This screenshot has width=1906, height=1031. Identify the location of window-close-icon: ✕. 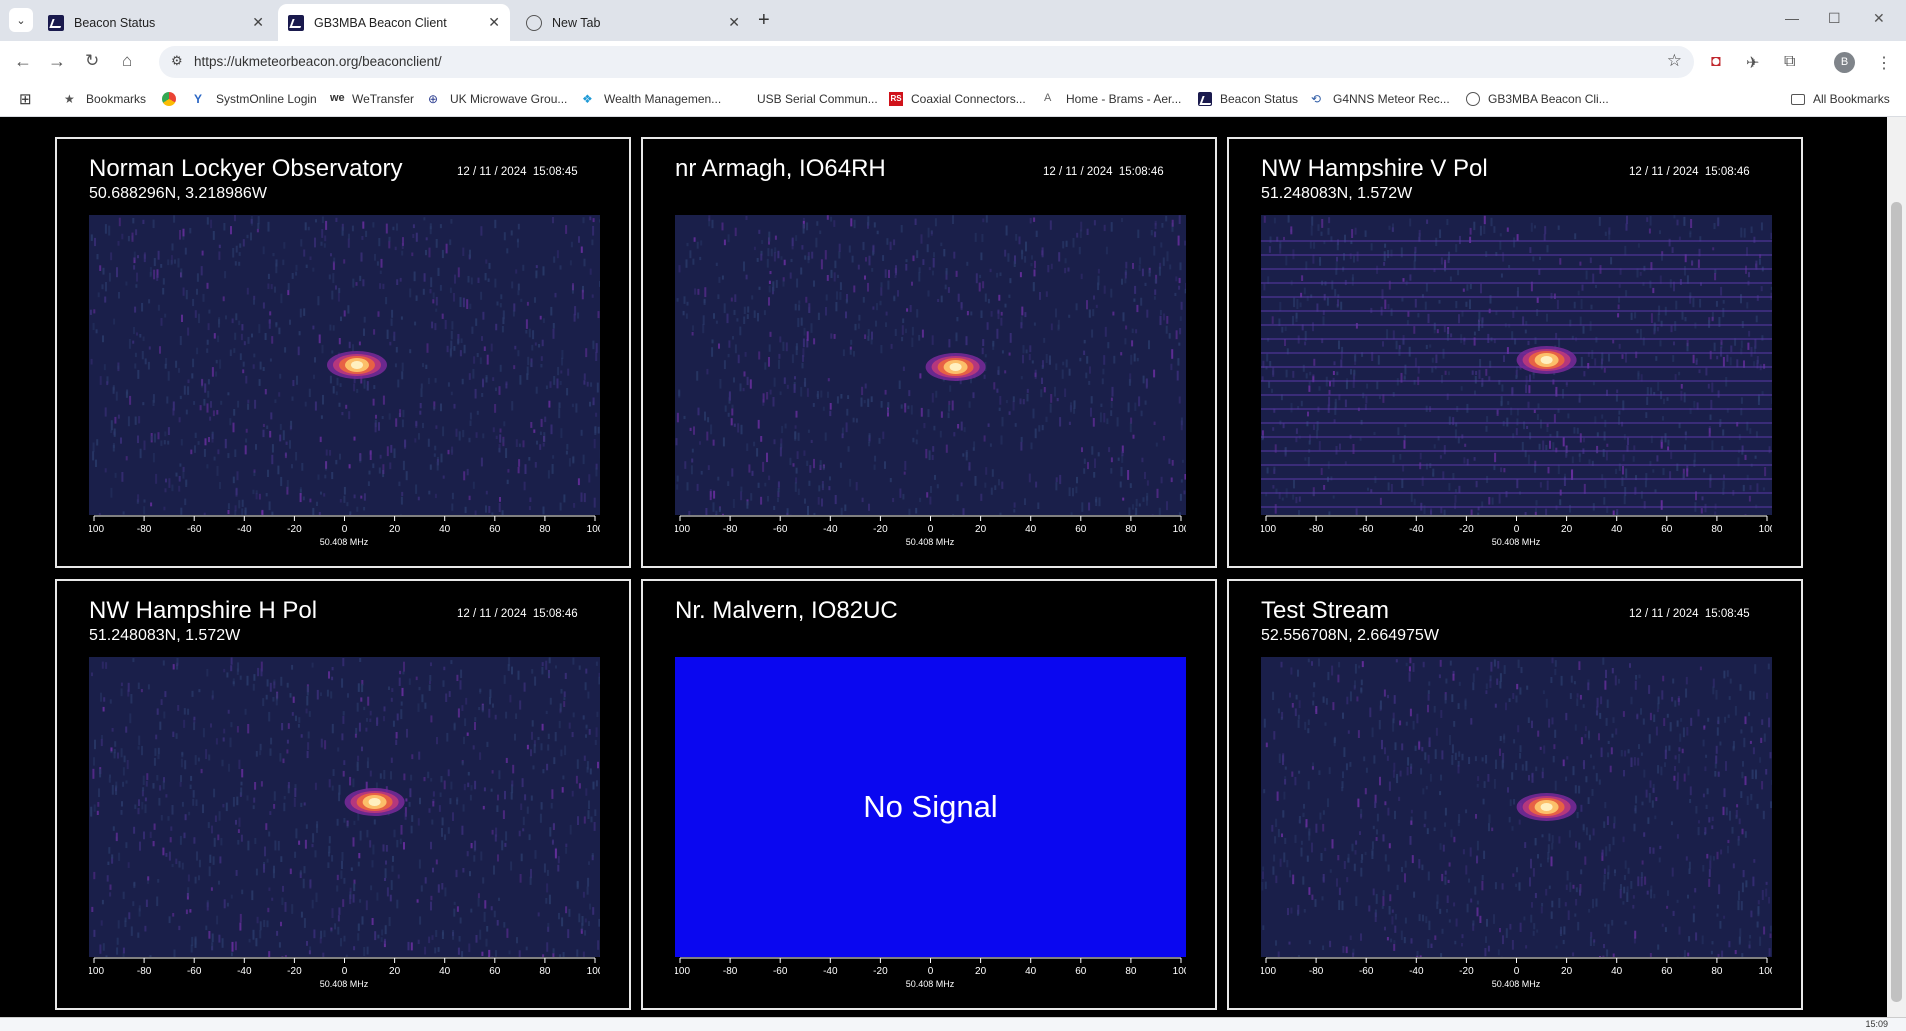
(1879, 18).